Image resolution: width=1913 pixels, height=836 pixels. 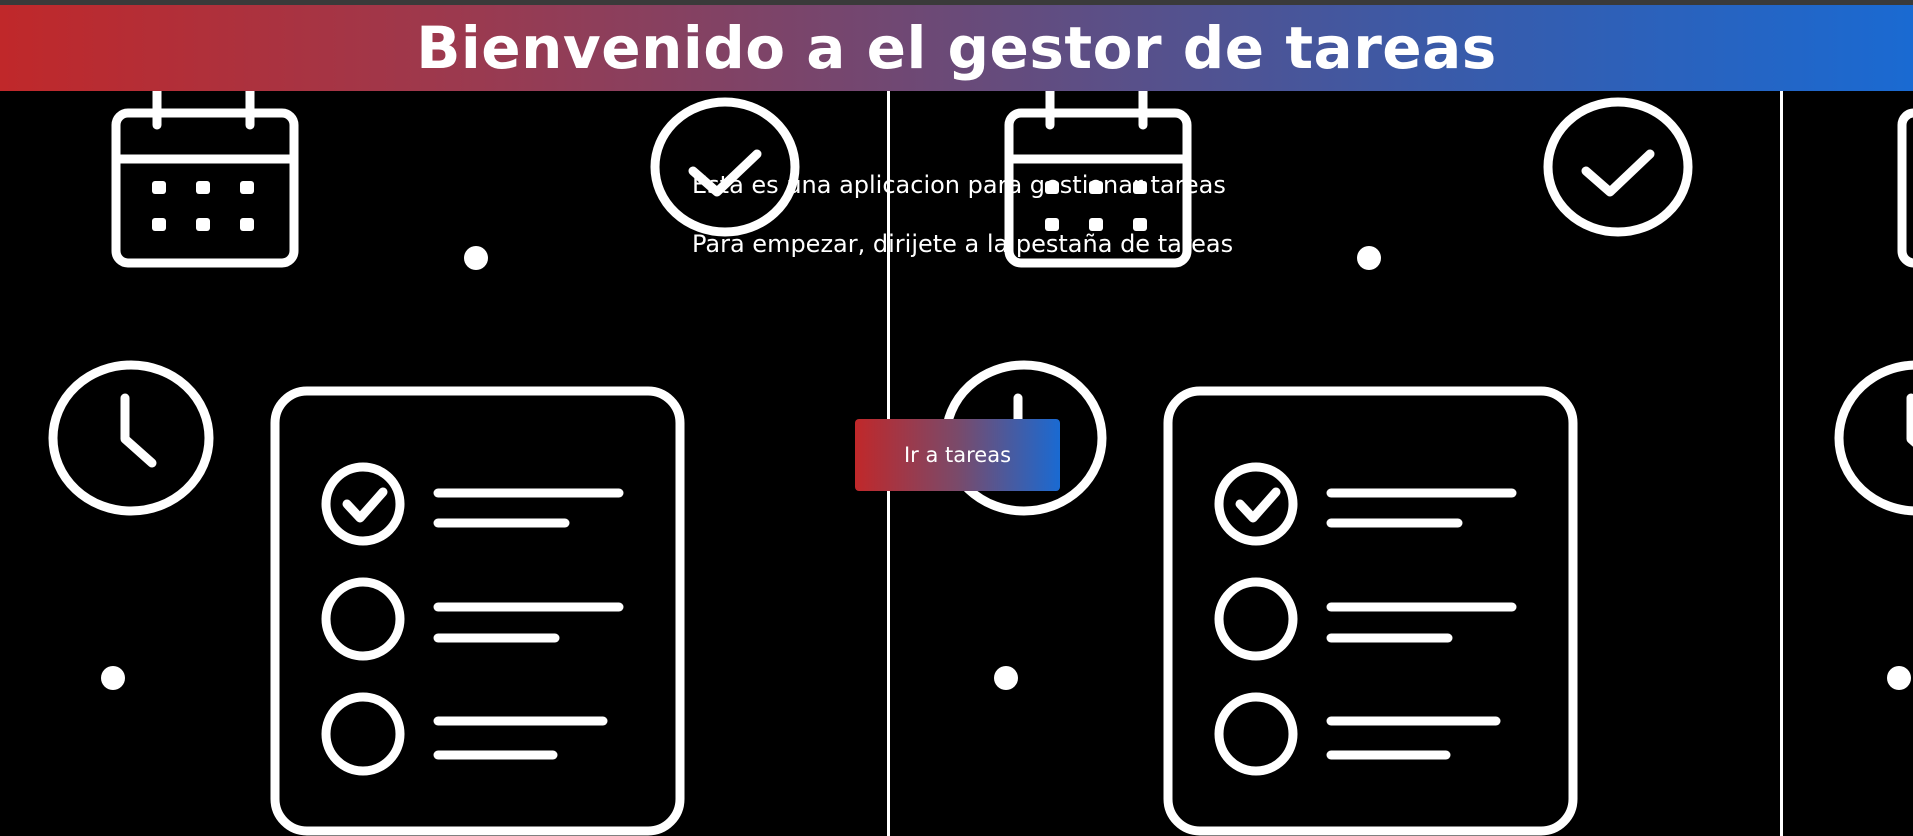 I want to click on page-header: Bienvenido a el gestor de tareas, so click(x=956, y=48).